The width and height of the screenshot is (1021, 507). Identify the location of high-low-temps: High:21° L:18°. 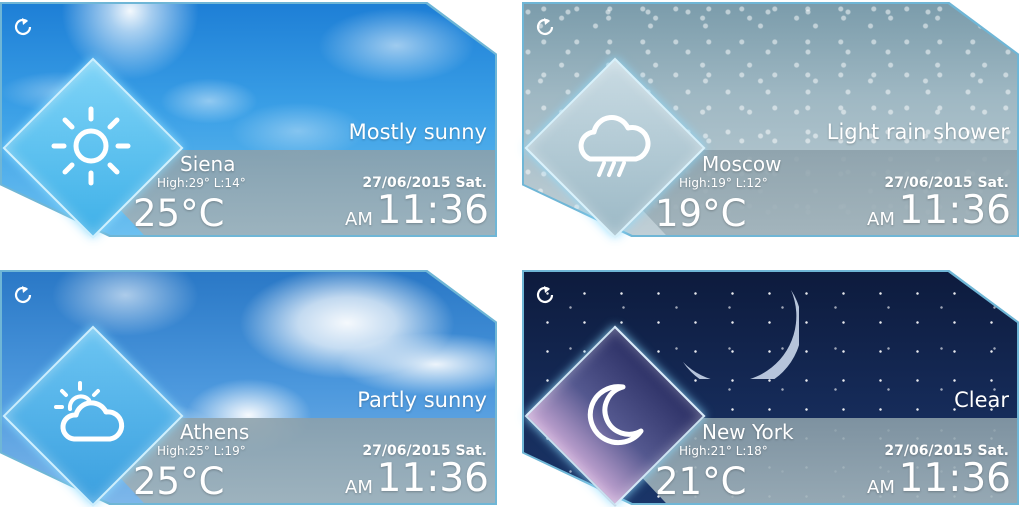
(723, 451).